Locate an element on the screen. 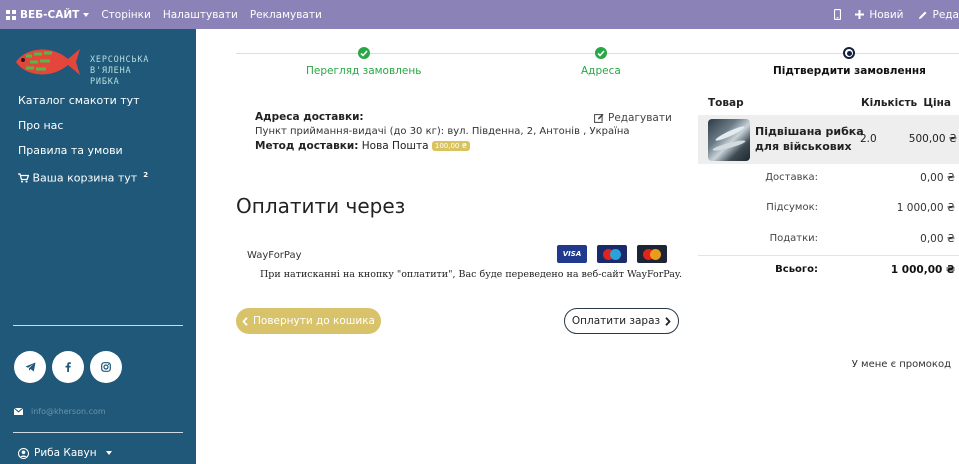 This screenshot has width=959, height=464. pay-now-label: Оплатити зараз is located at coordinates (616, 321).